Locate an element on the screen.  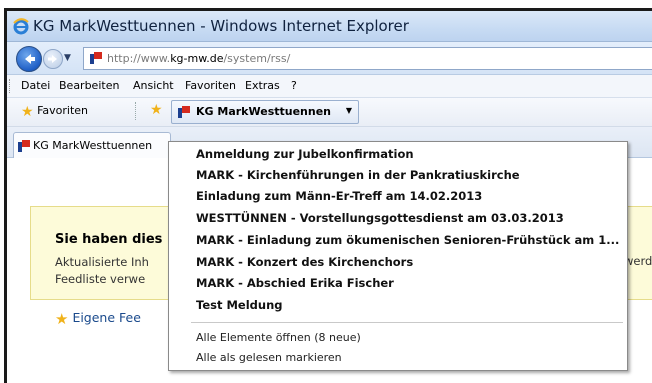
menu-ansicht: Ansicht is located at coordinates (153, 85).